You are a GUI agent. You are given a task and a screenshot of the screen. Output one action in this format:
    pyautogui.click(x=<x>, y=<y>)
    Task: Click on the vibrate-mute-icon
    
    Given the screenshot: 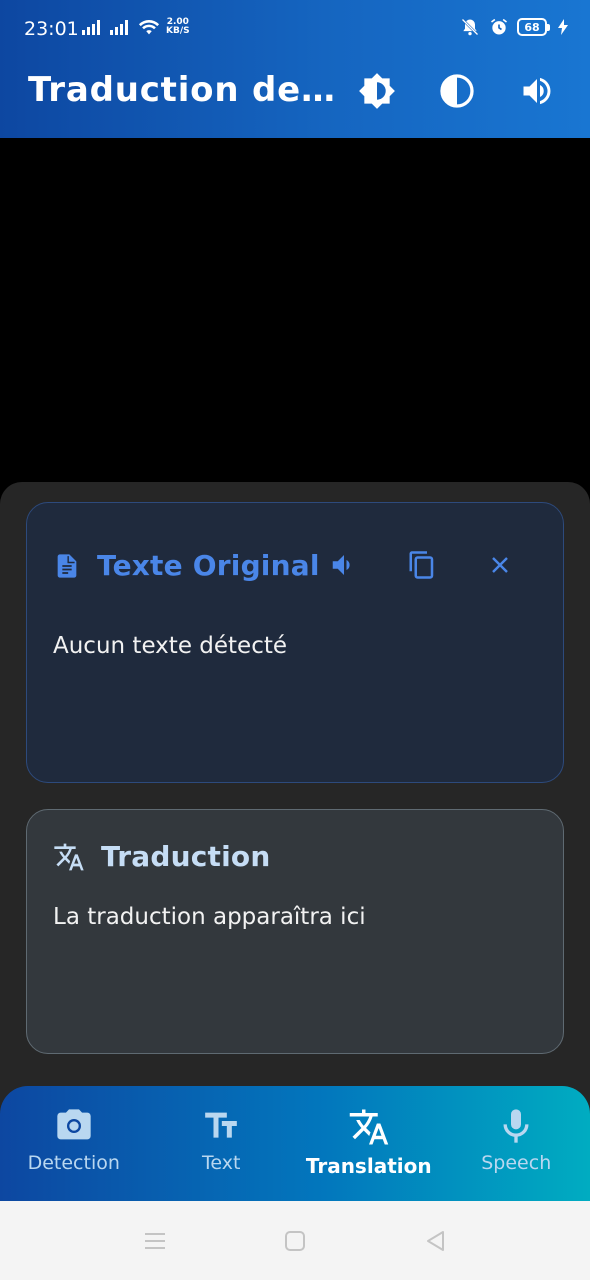 What is the action you would take?
    pyautogui.click(x=470, y=27)
    